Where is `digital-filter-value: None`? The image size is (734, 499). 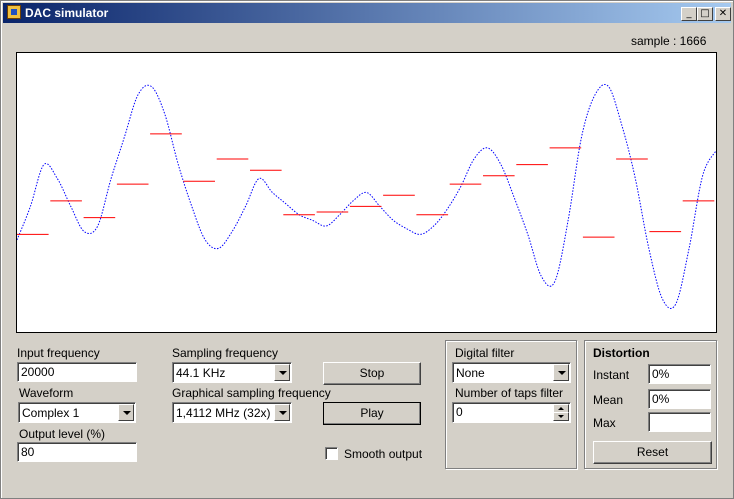
digital-filter-value: None is located at coordinates (470, 373).